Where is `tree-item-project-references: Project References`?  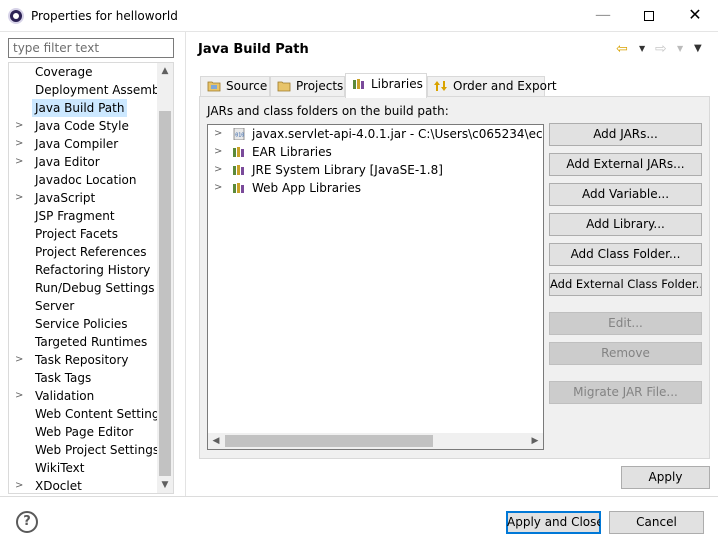 tree-item-project-references: Project References is located at coordinates (84, 252).